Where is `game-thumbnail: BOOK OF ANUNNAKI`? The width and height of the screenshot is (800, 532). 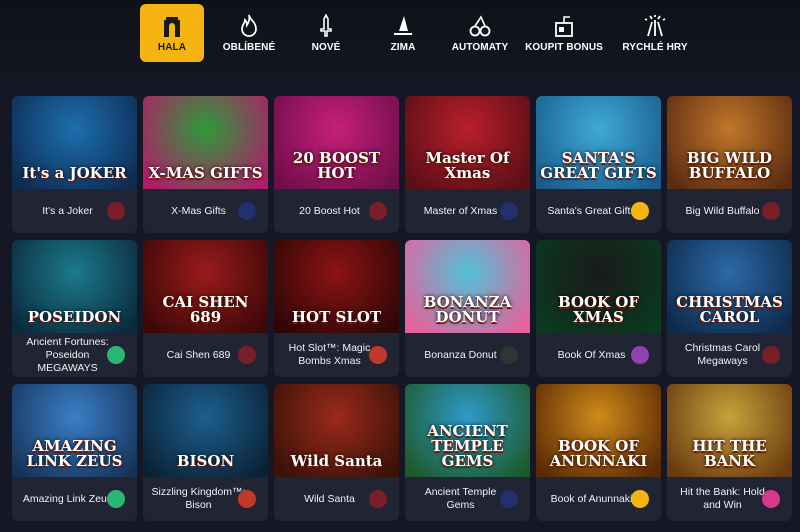
game-thumbnail: BOOK OF ANUNNAKI is located at coordinates (598, 430).